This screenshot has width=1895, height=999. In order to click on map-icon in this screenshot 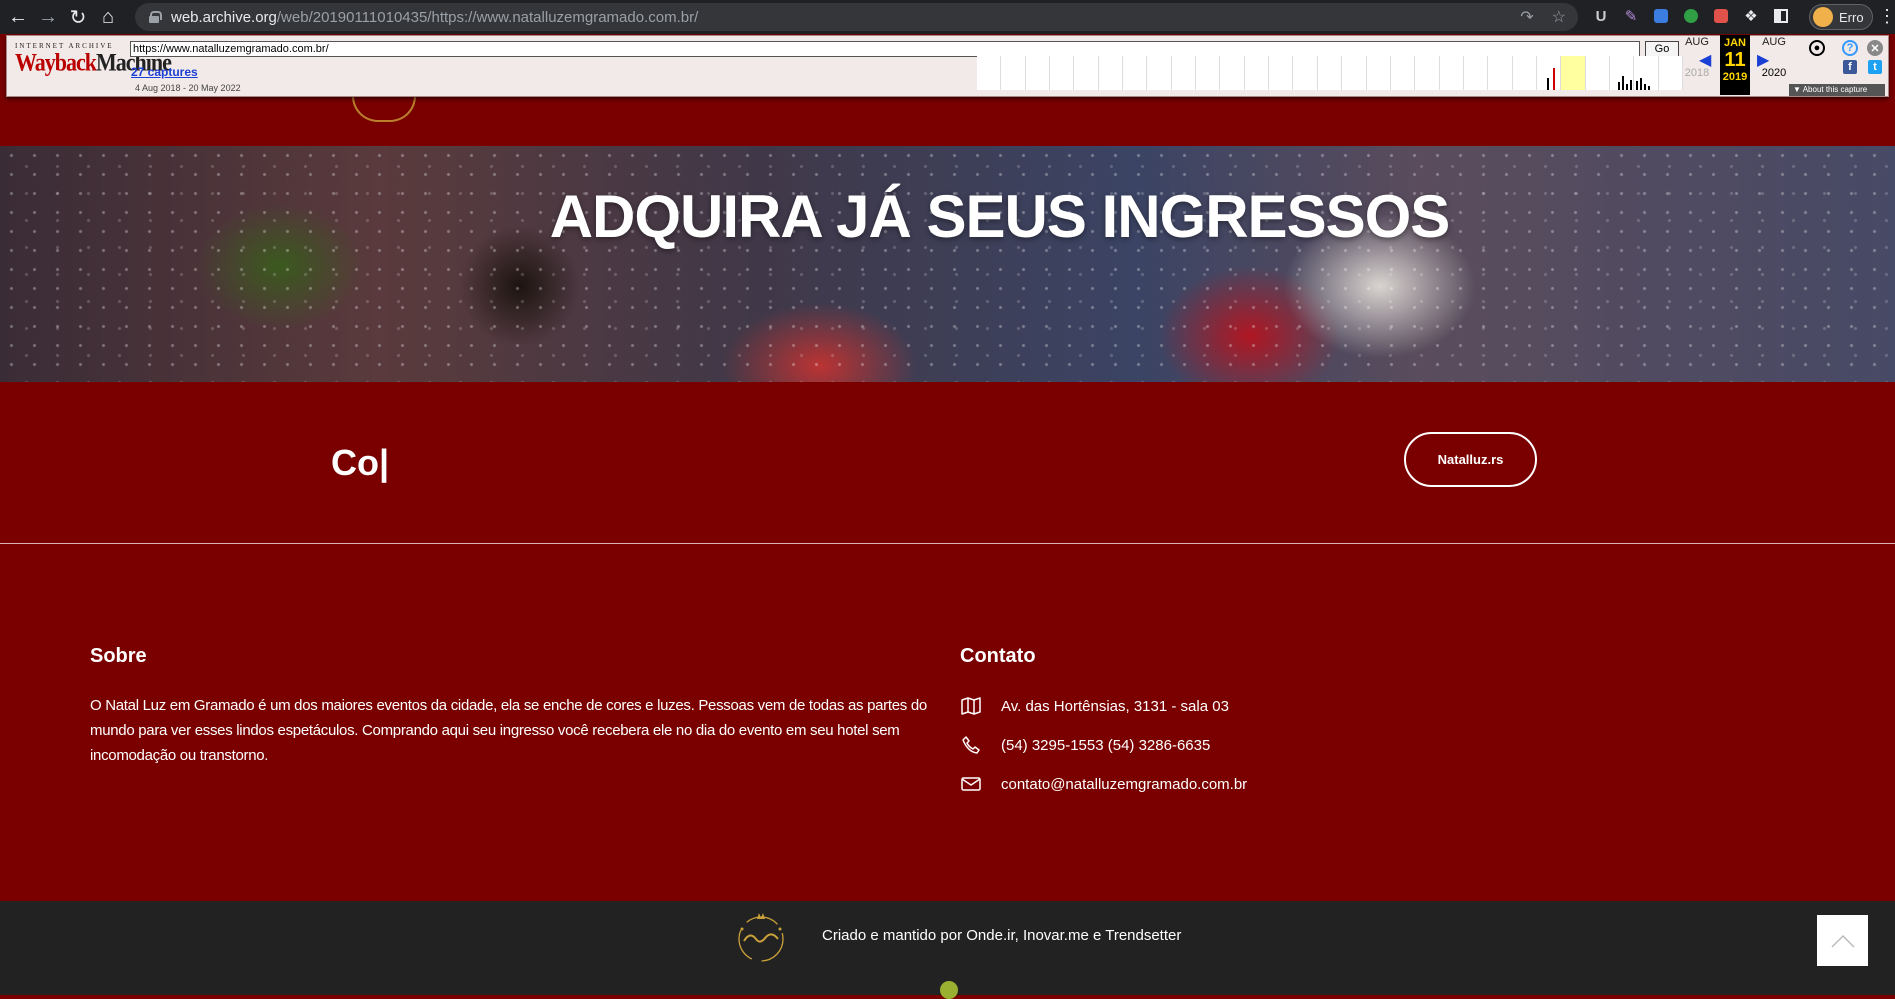, I will do `click(971, 706)`.